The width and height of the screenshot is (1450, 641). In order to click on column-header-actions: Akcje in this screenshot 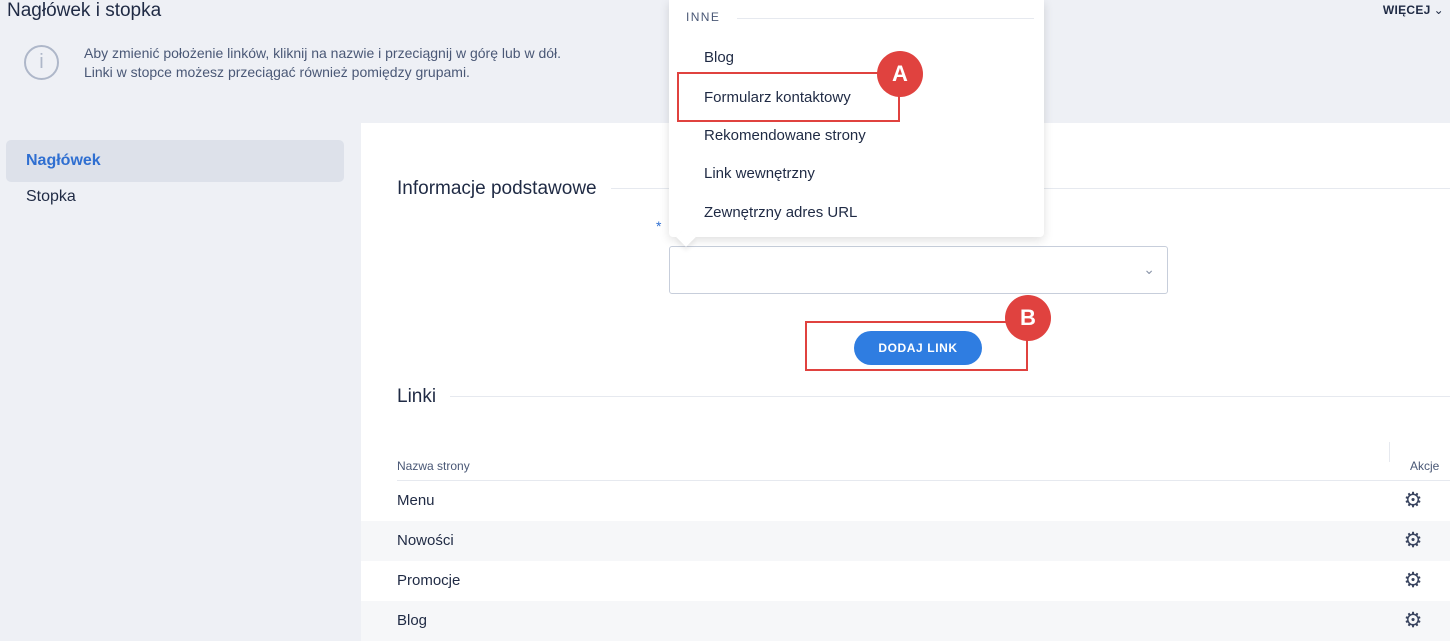, I will do `click(1425, 466)`.